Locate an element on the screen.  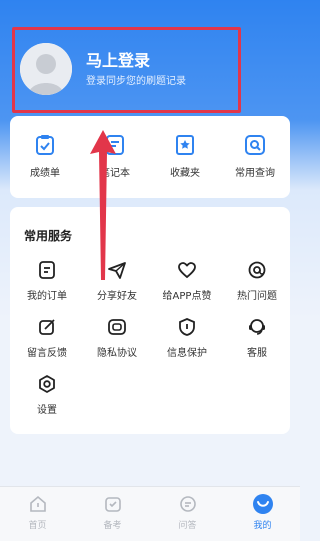
shield-icon is located at coordinates (187, 327).